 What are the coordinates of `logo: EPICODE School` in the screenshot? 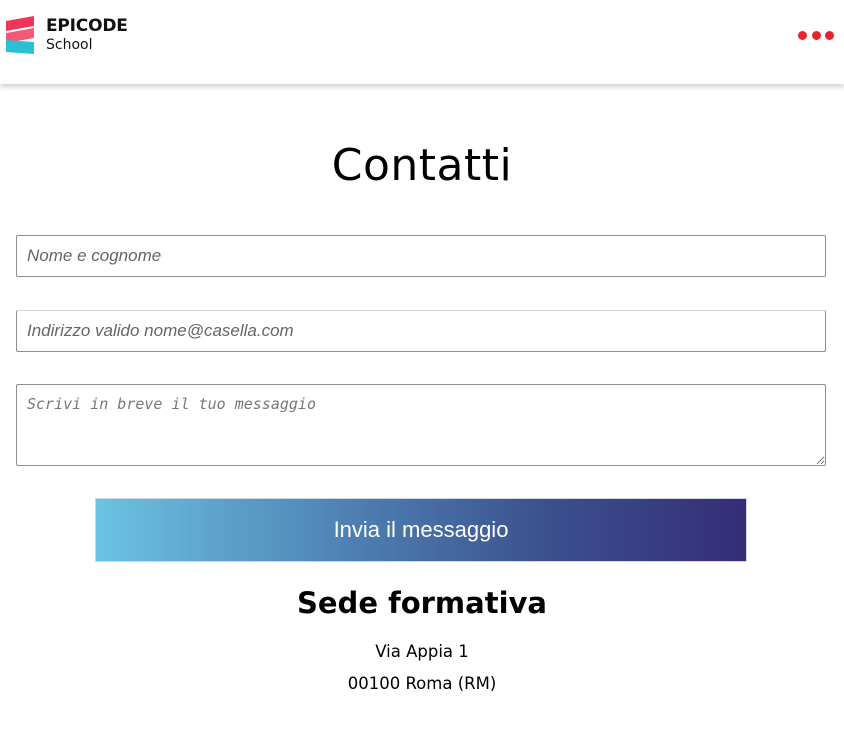 It's located at (76, 37).